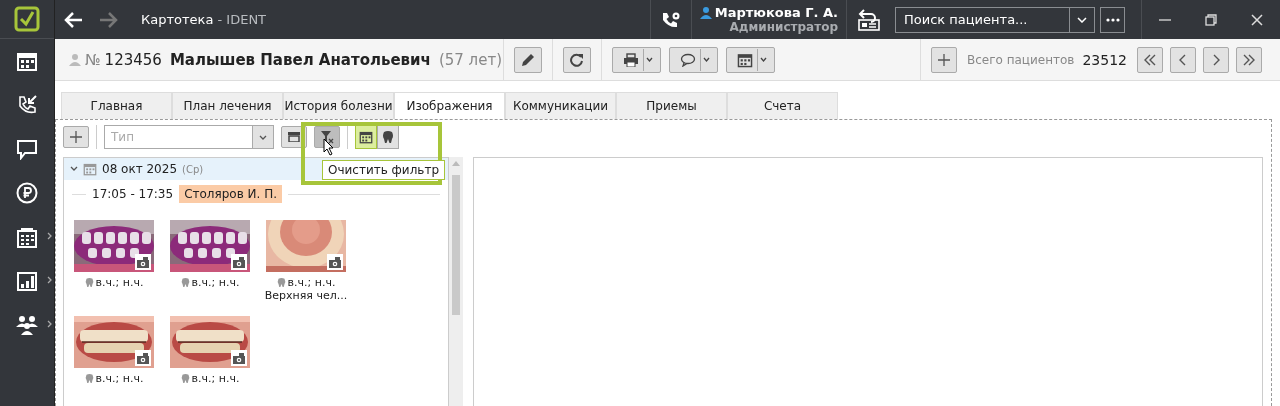  Describe the element at coordinates (327, 137) in the screenshot. I see `clear-filter-button` at that location.